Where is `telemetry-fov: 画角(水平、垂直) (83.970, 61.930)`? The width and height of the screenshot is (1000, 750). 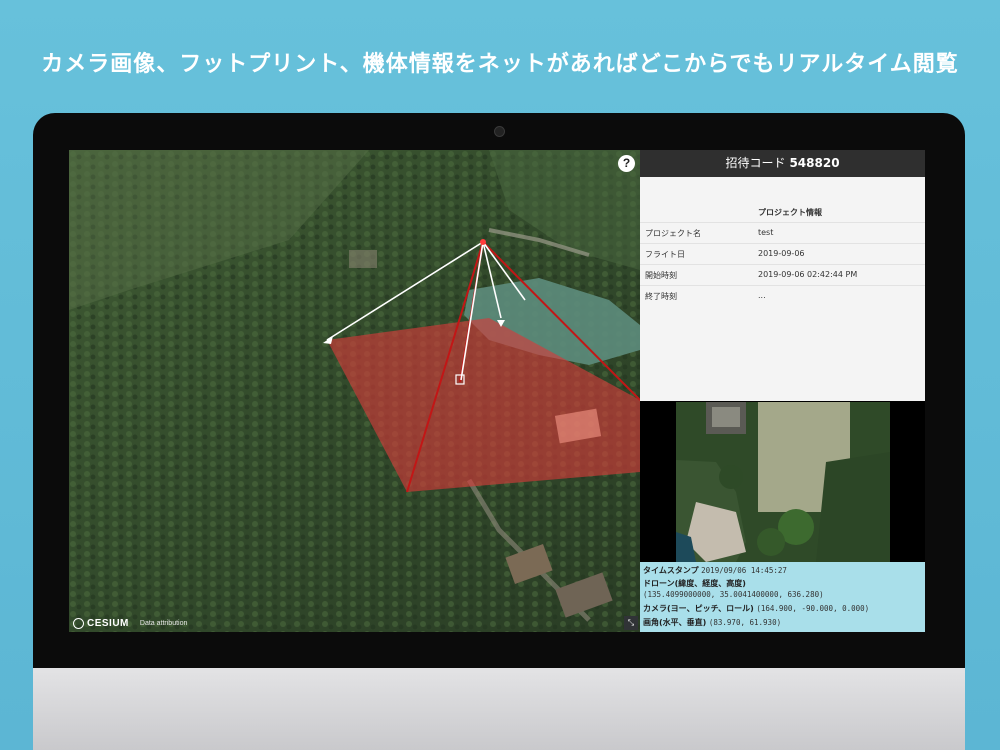 telemetry-fov: 画角(水平、垂直) (83.970, 61.930) is located at coordinates (712, 622).